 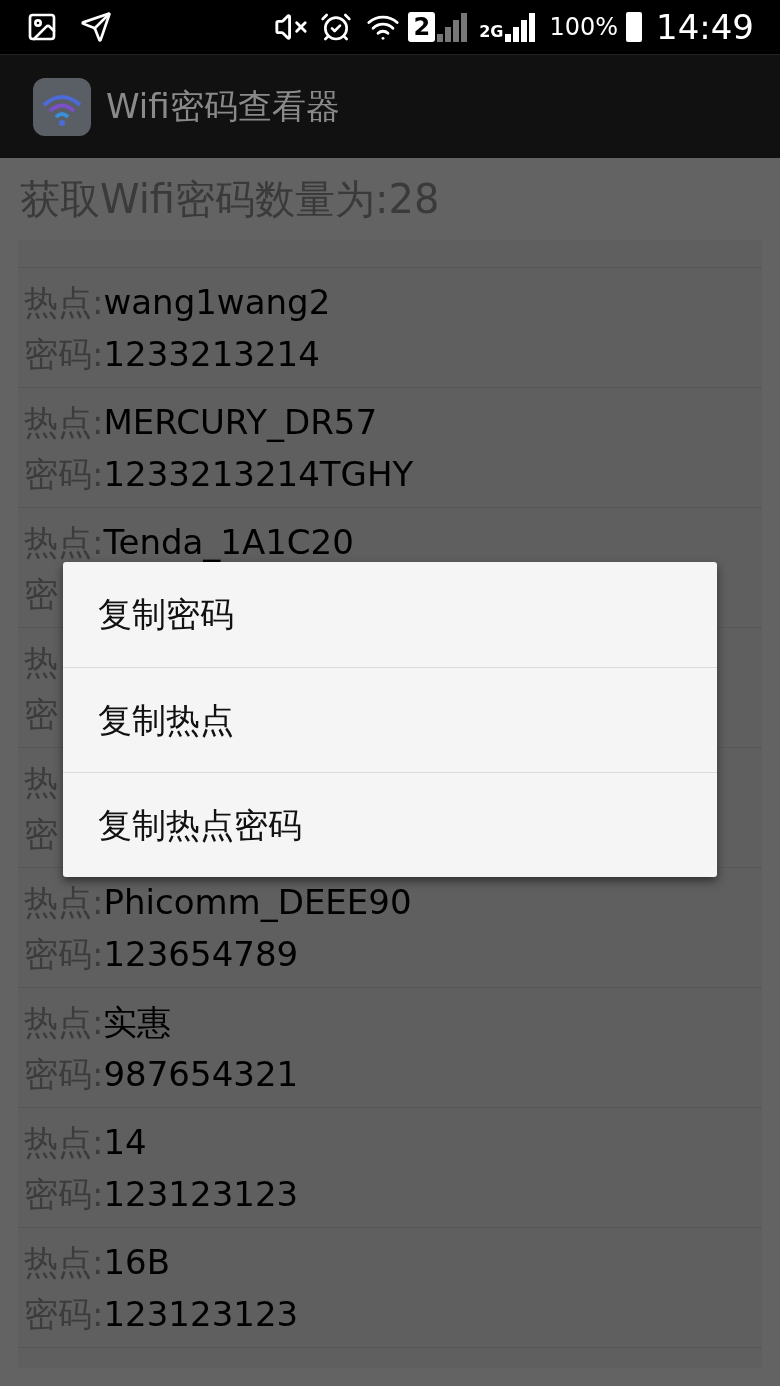 What do you see at coordinates (201, 1074) in the screenshot?
I see `password-value: 987654321` at bounding box center [201, 1074].